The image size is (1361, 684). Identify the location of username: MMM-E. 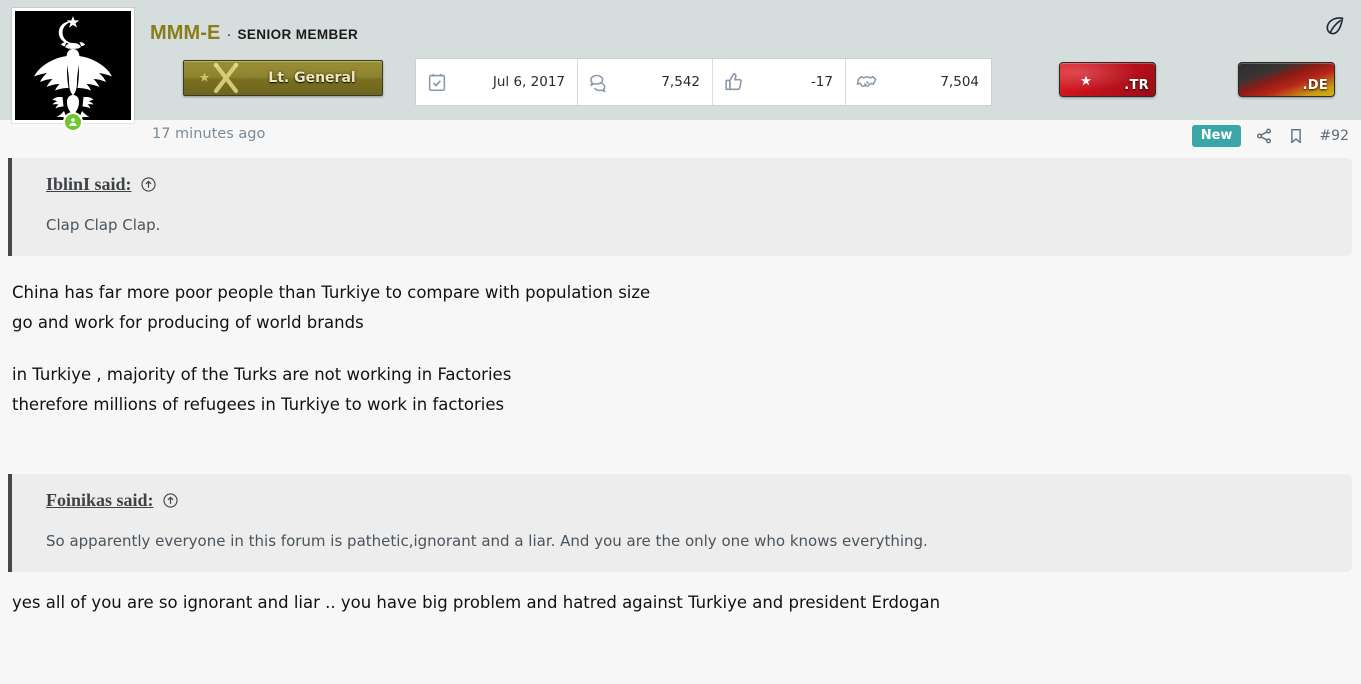
(185, 33).